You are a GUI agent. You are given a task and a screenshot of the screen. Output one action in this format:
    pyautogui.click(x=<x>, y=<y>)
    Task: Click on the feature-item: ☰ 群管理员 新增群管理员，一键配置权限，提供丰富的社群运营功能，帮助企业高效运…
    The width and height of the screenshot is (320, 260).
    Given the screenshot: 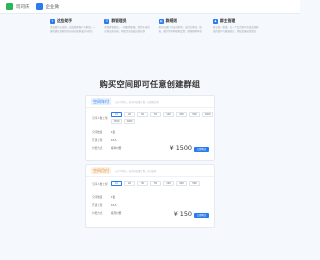 What is the action you would take?
    pyautogui.click(x=127, y=40)
    